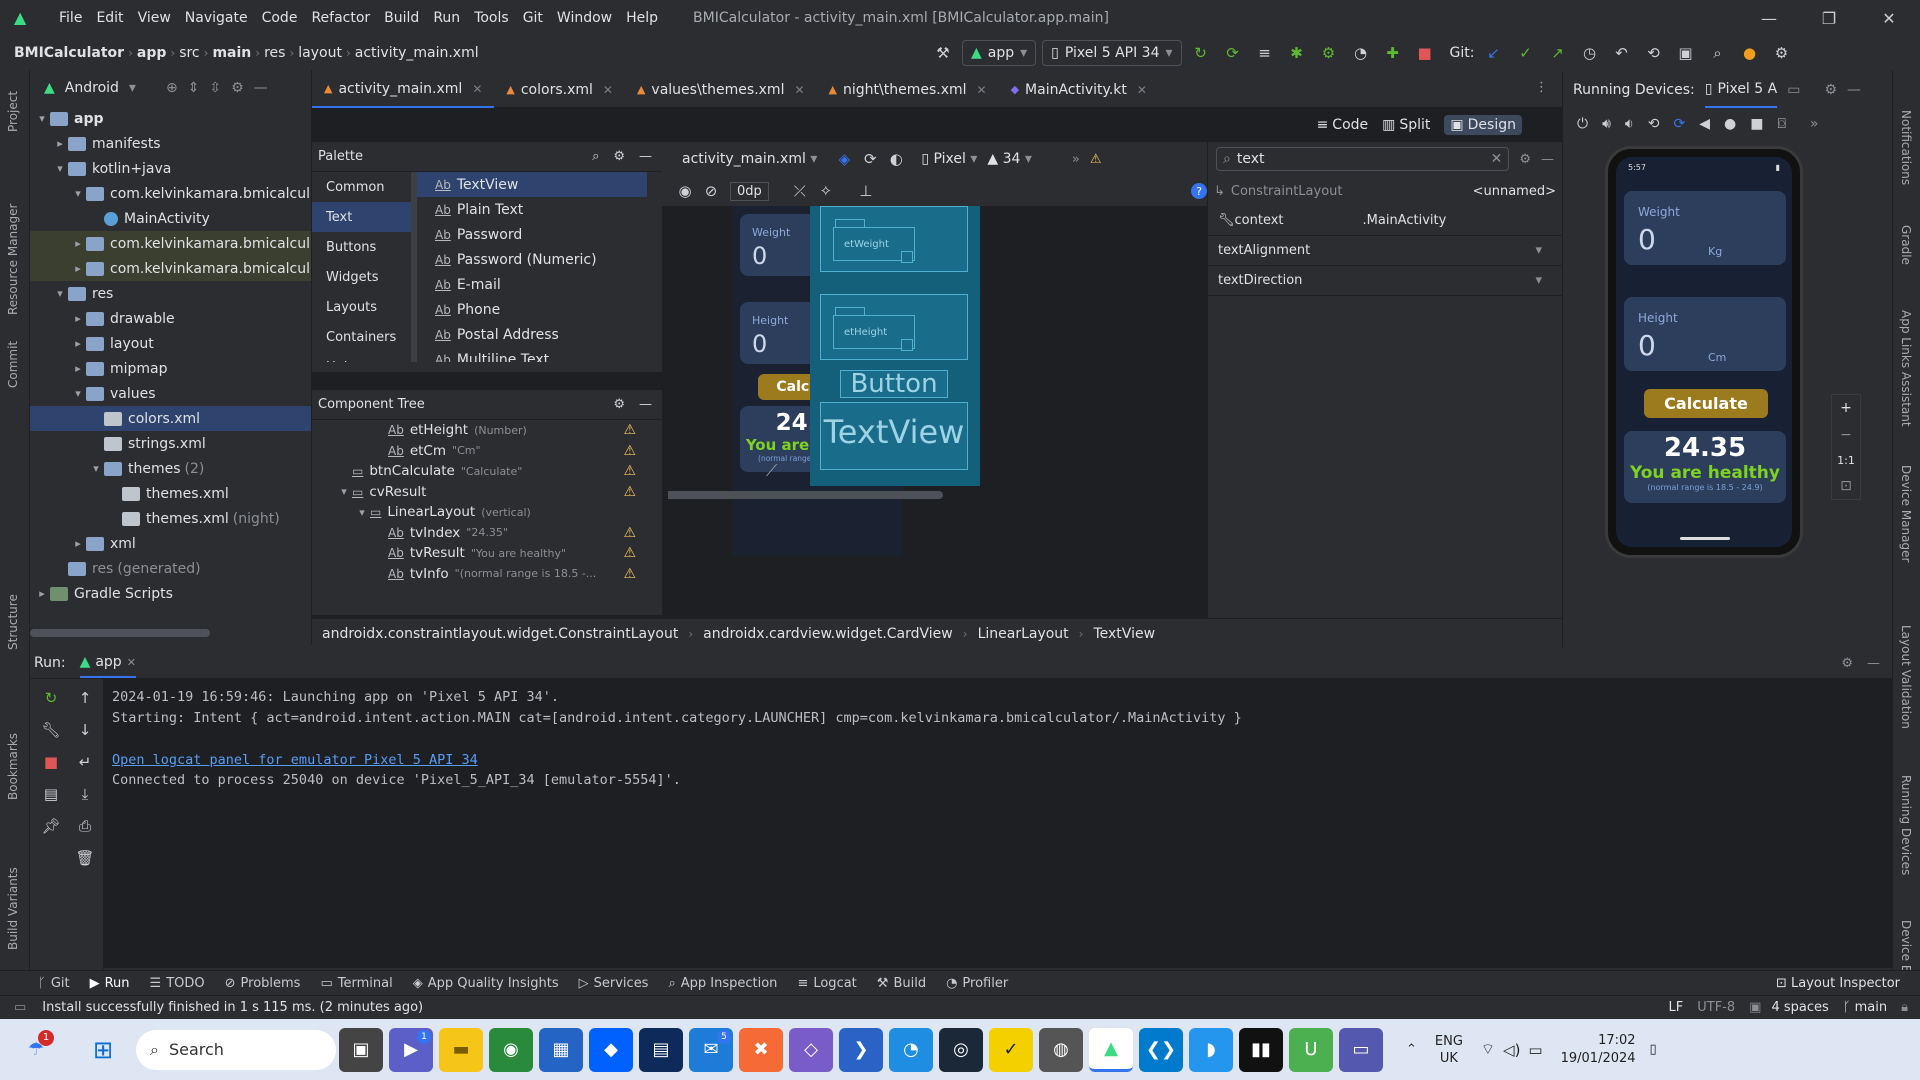  Describe the element at coordinates (170, 418) in the screenshot. I see `tree-item: colors.xml` at that location.